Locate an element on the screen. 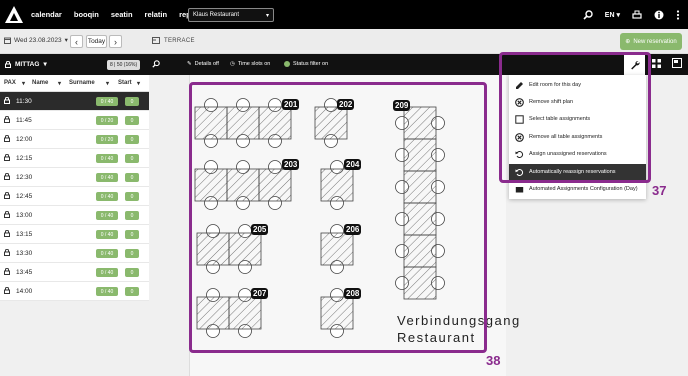 This screenshot has height=376, width=688. room-icon is located at coordinates (156, 40).